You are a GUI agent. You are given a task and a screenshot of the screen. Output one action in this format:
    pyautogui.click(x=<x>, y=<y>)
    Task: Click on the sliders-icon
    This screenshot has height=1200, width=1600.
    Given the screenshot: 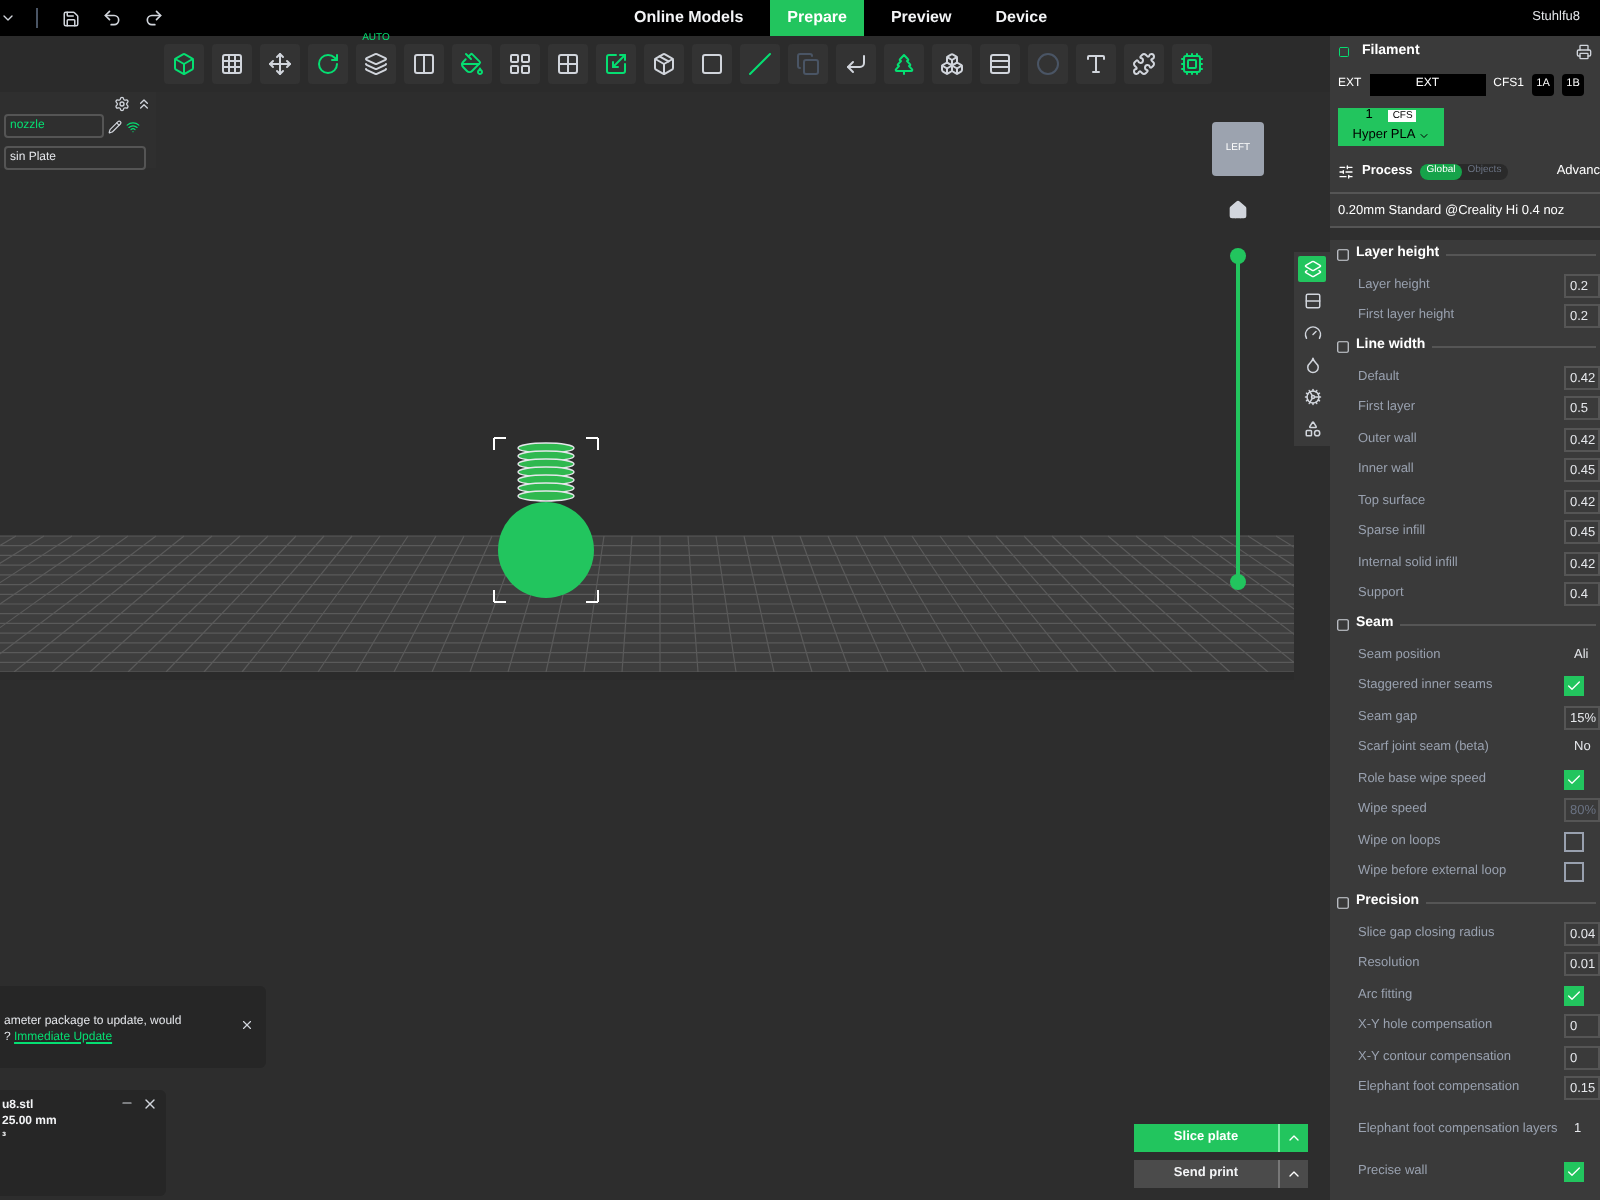 What is the action you would take?
    pyautogui.click(x=1346, y=172)
    